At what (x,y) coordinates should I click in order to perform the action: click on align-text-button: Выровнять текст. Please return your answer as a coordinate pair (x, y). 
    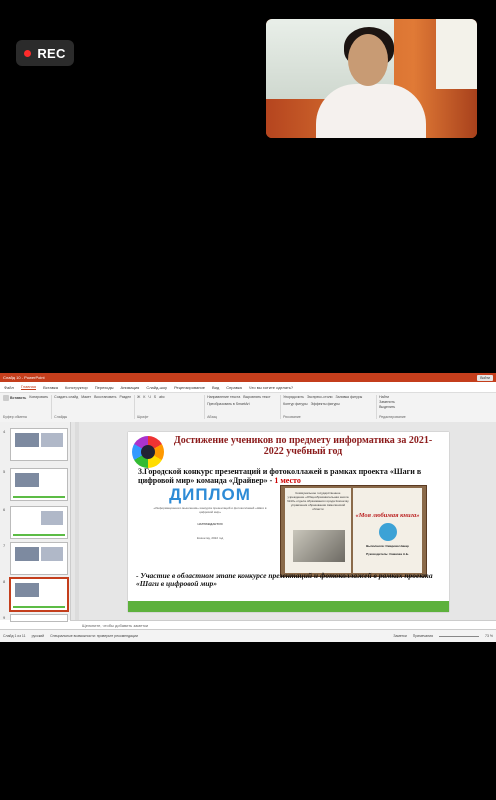
    Looking at the image, I should click on (256, 397).